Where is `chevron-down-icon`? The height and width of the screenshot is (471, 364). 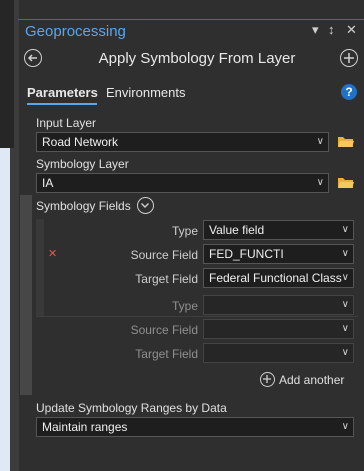 chevron-down-icon is located at coordinates (145, 205).